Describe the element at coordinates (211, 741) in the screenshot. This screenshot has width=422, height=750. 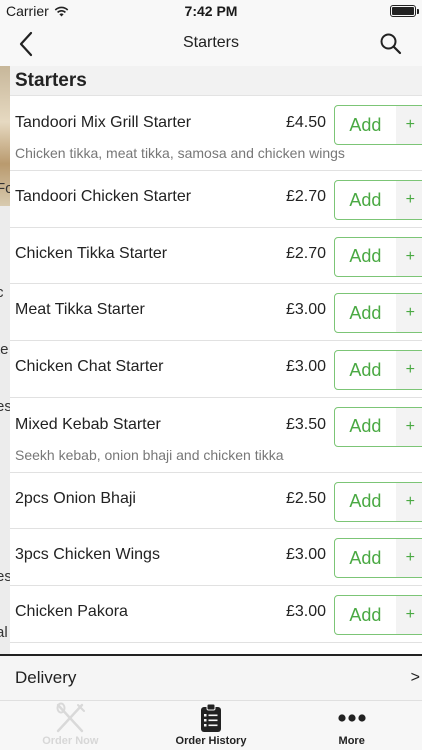
I see `tab-label: Order History` at that location.